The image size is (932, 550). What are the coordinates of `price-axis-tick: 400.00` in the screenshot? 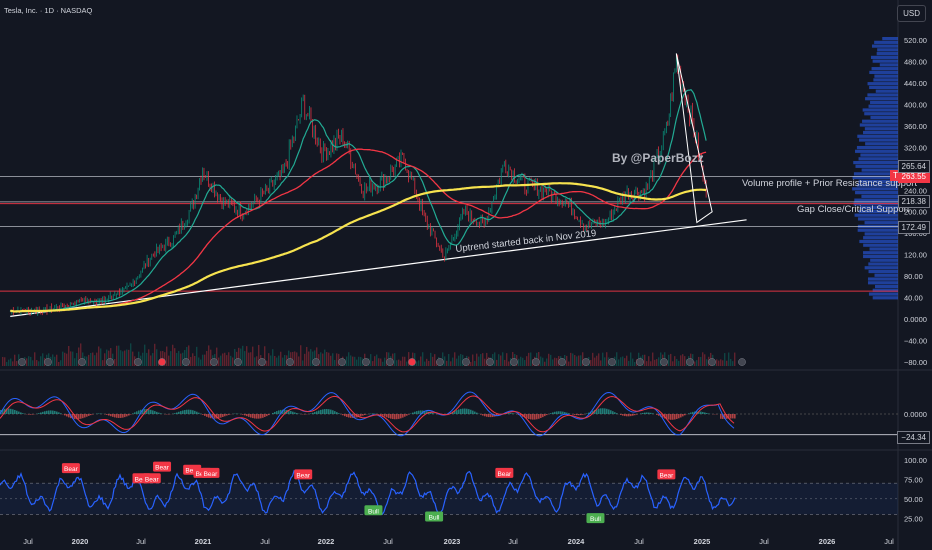 It's located at (915, 104).